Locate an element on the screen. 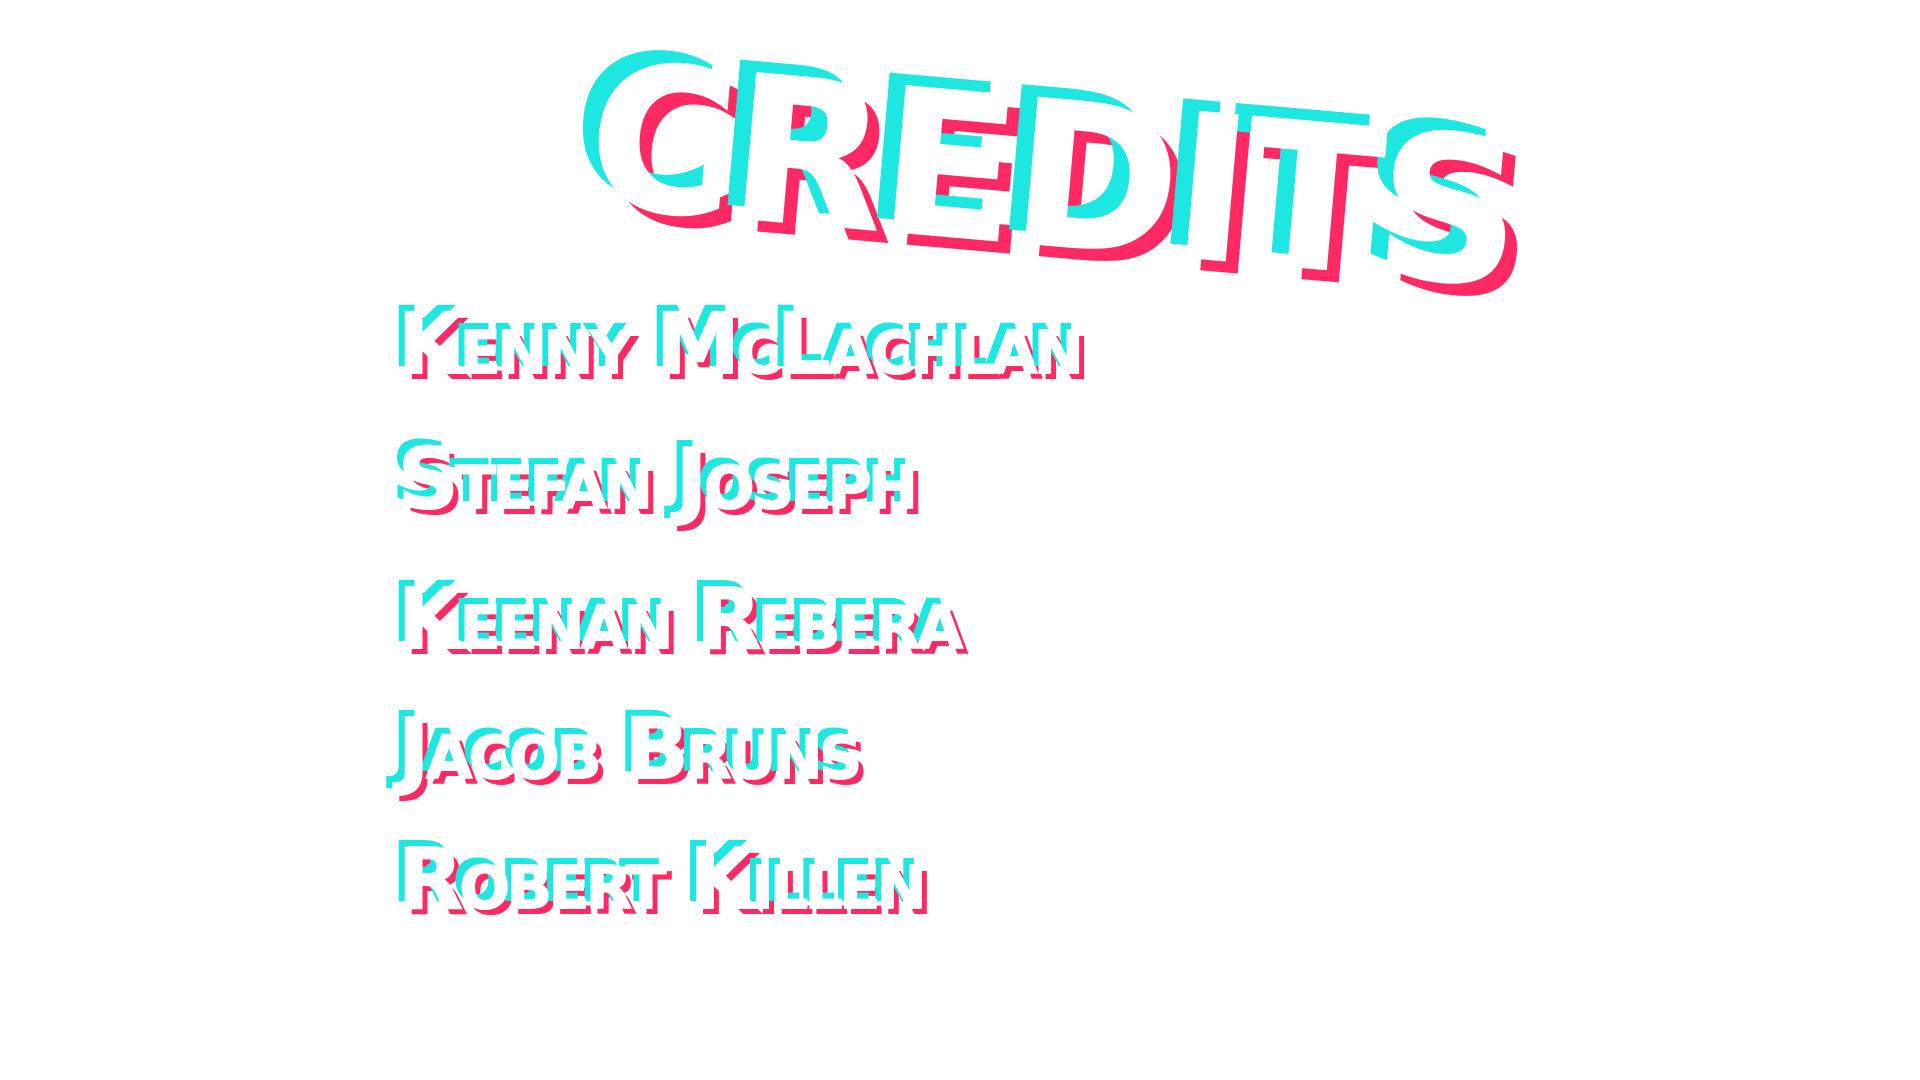 Image resolution: width=1920 pixels, height=1080 pixels. credits-title: CREDITS is located at coordinates (1053, 176).